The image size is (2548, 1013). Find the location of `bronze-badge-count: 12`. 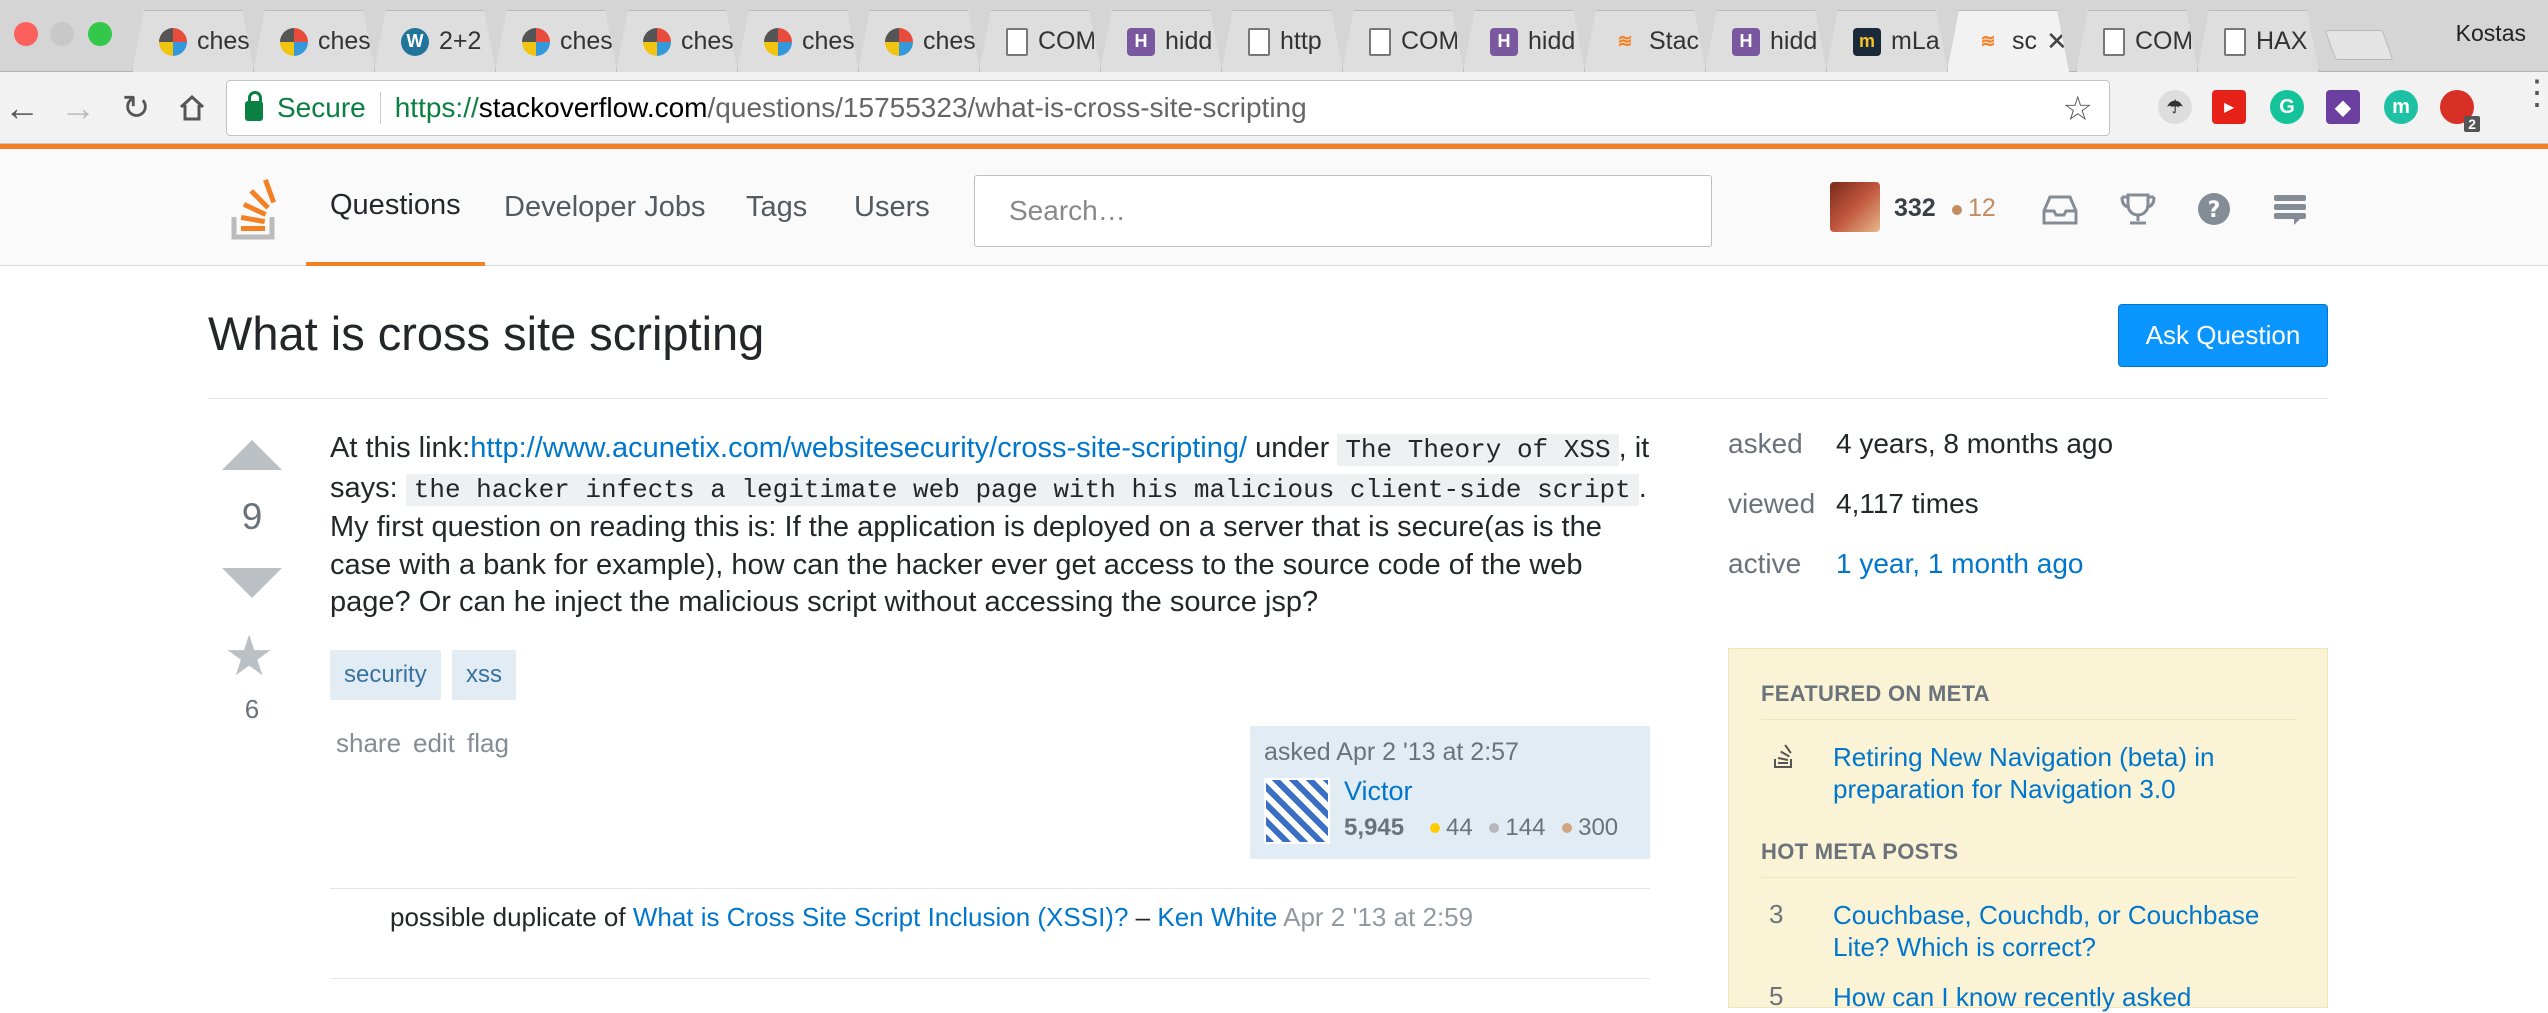

bronze-badge-count: 12 is located at coordinates (1982, 208).